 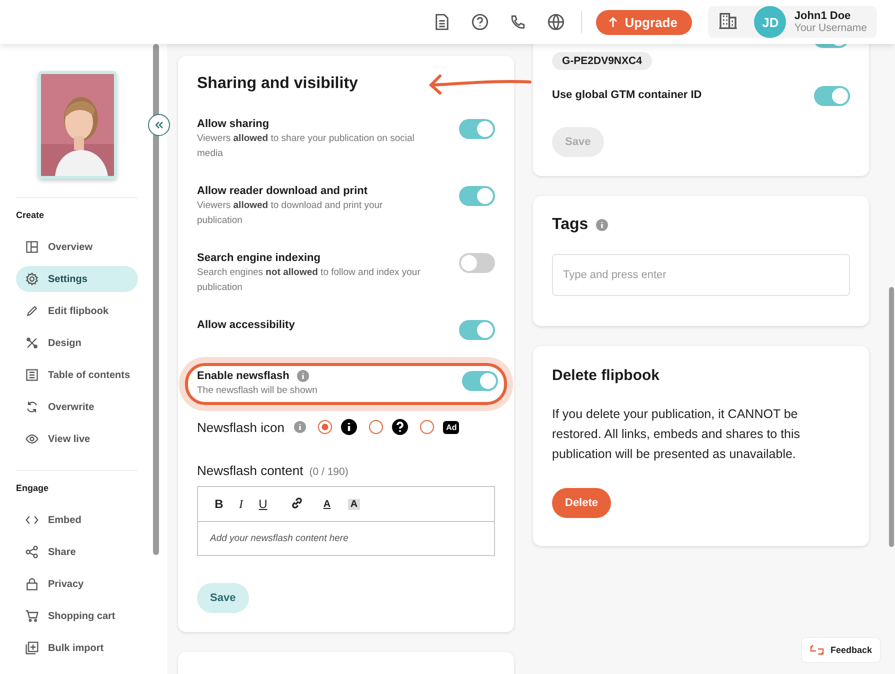 What do you see at coordinates (602, 61) in the screenshot?
I see `container-id-chip: G-PE2DV9NXC4` at bounding box center [602, 61].